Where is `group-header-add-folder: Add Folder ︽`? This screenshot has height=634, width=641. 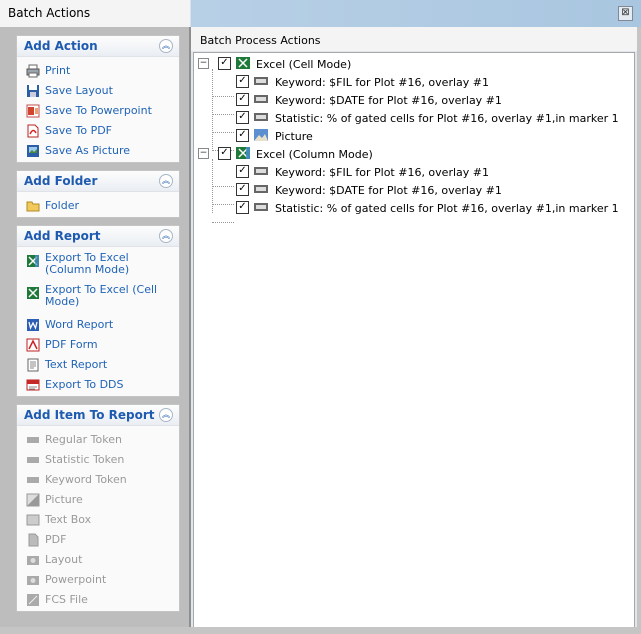 group-header-add-folder: Add Folder ︽ is located at coordinates (98, 181).